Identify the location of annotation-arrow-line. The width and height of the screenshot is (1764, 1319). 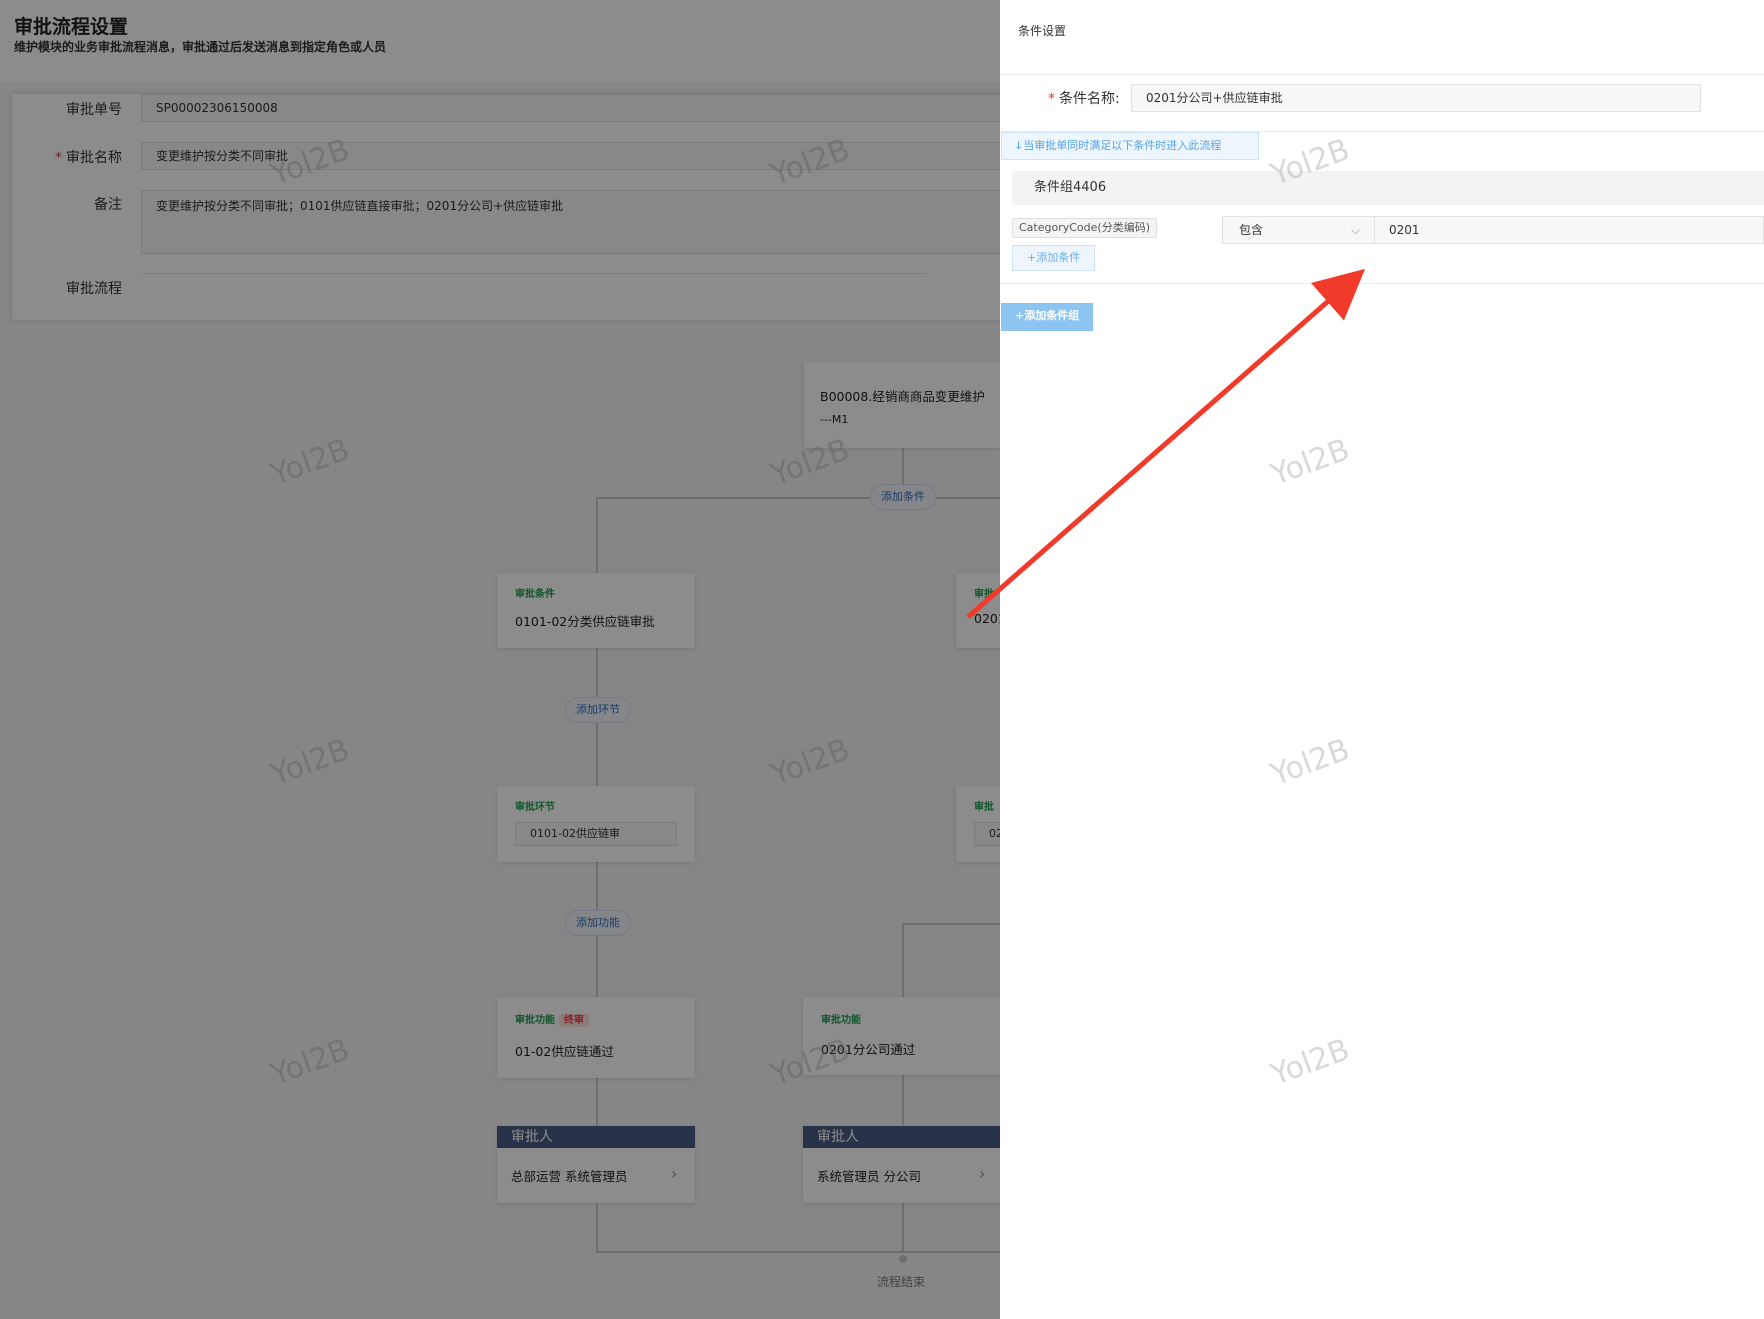
(1166, 443).